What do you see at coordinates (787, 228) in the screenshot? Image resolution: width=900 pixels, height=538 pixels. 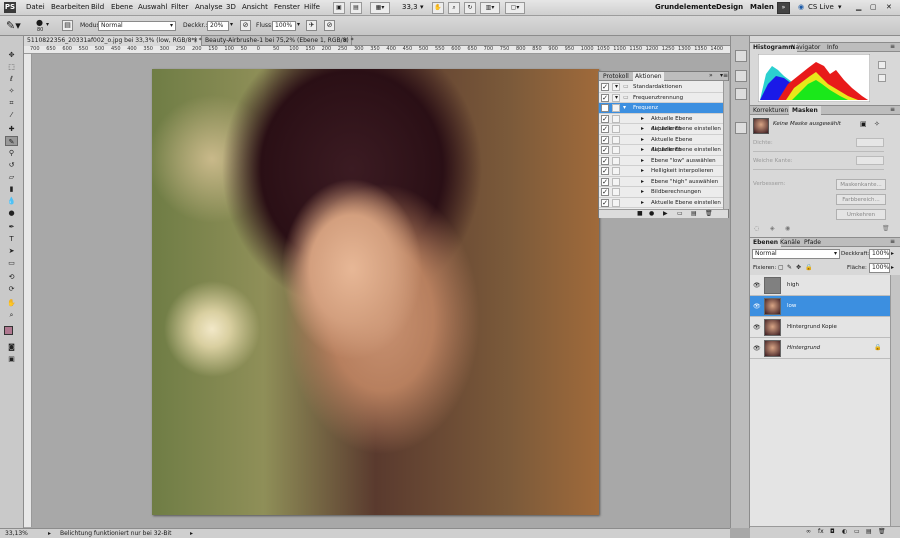 I see `disable-mask-icon: ◉` at bounding box center [787, 228].